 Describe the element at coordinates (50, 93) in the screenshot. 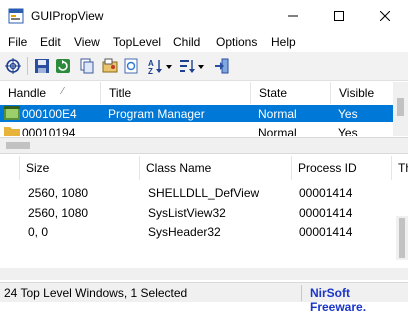

I see `column-header-handle: Handle ⁄` at that location.